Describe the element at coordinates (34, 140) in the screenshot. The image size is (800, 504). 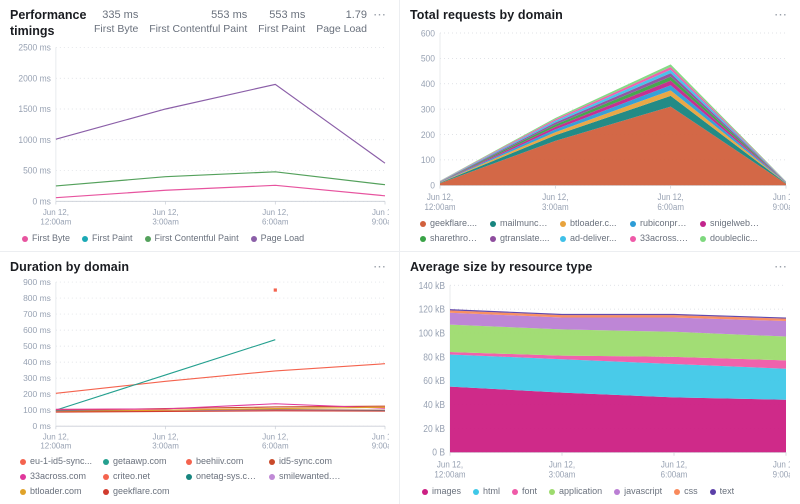
I see `svg-text: 1000 ms` at that location.